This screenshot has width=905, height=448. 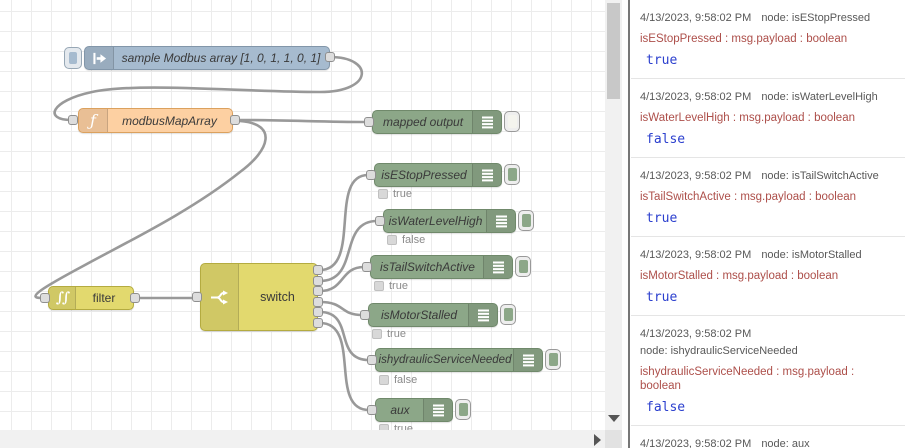 What do you see at coordinates (235, 120) in the screenshot?
I see `function-output-port` at bounding box center [235, 120].